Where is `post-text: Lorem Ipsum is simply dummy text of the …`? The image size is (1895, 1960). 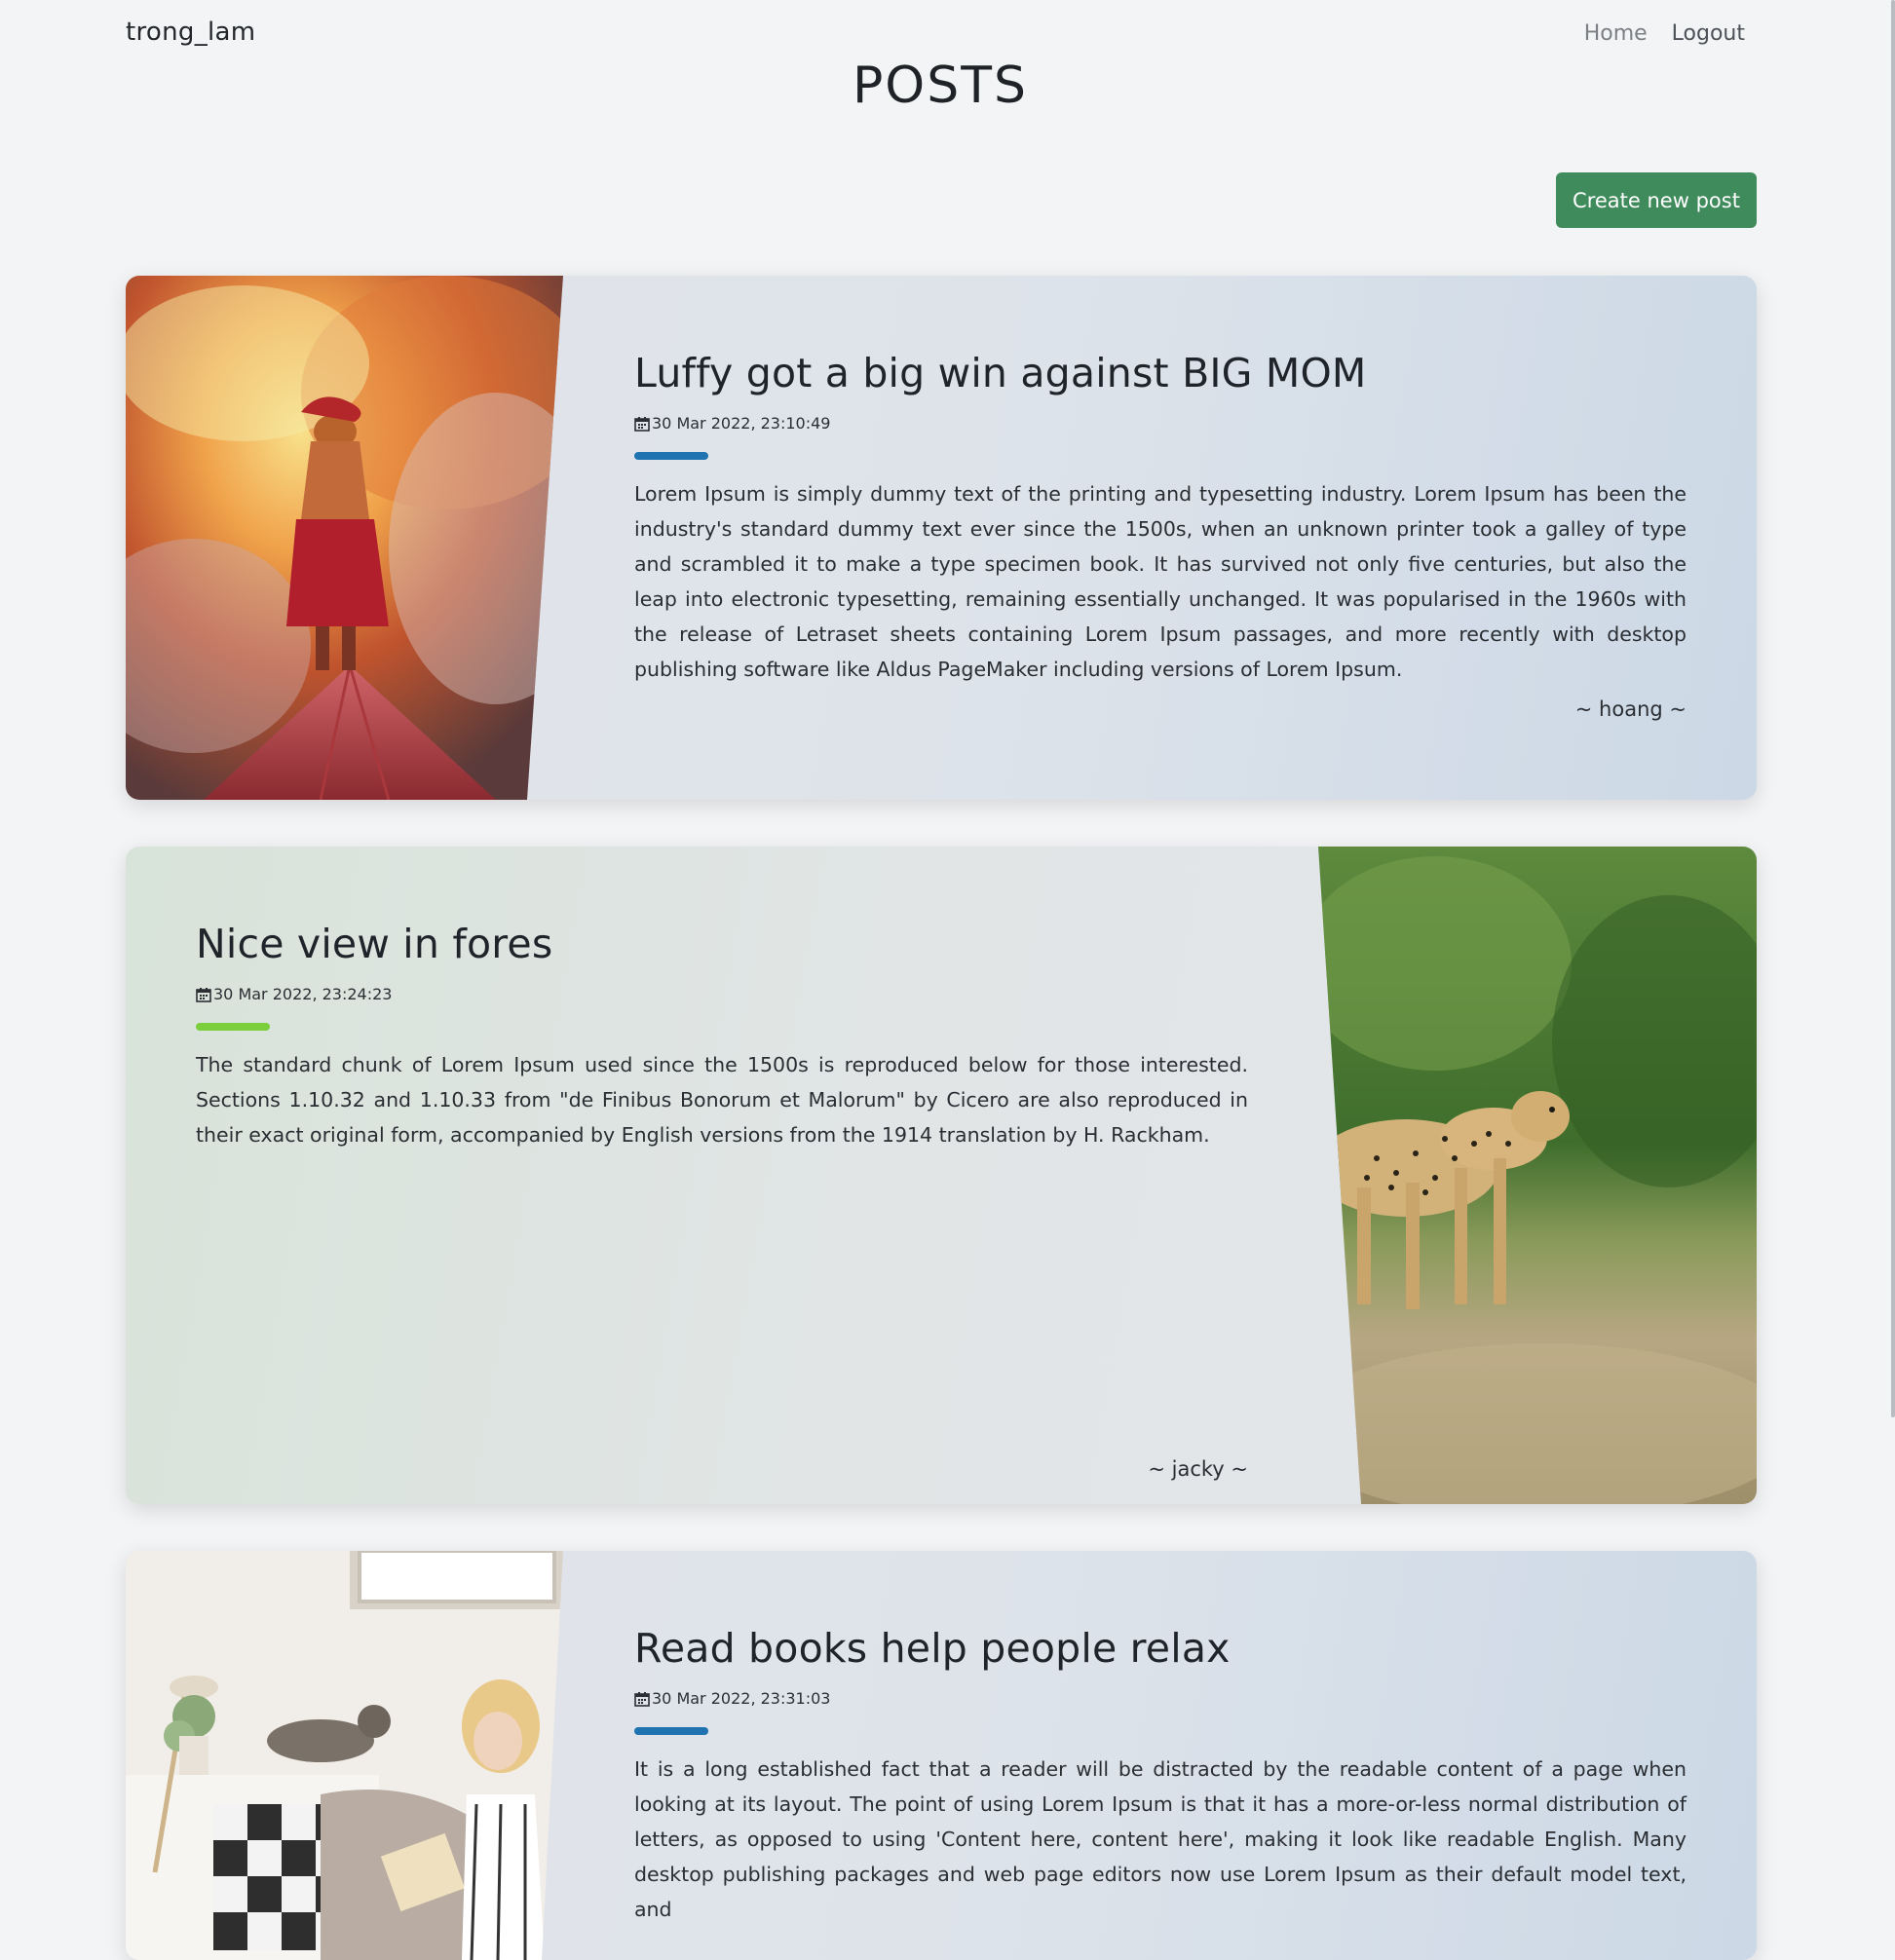
post-text: Lorem Ipsum is simply dummy text of the … is located at coordinates (1160, 582).